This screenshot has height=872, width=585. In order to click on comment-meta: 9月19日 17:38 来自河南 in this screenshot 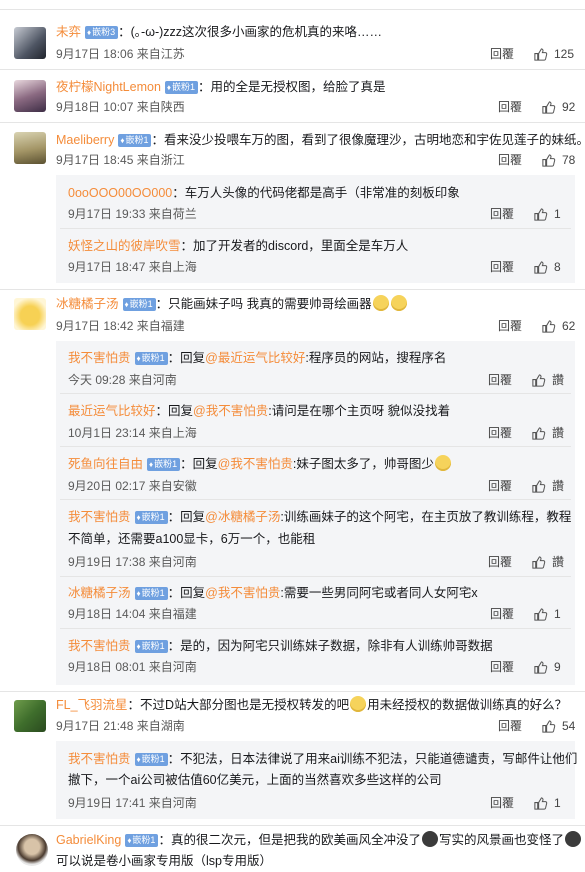, I will do `click(132, 562)`.